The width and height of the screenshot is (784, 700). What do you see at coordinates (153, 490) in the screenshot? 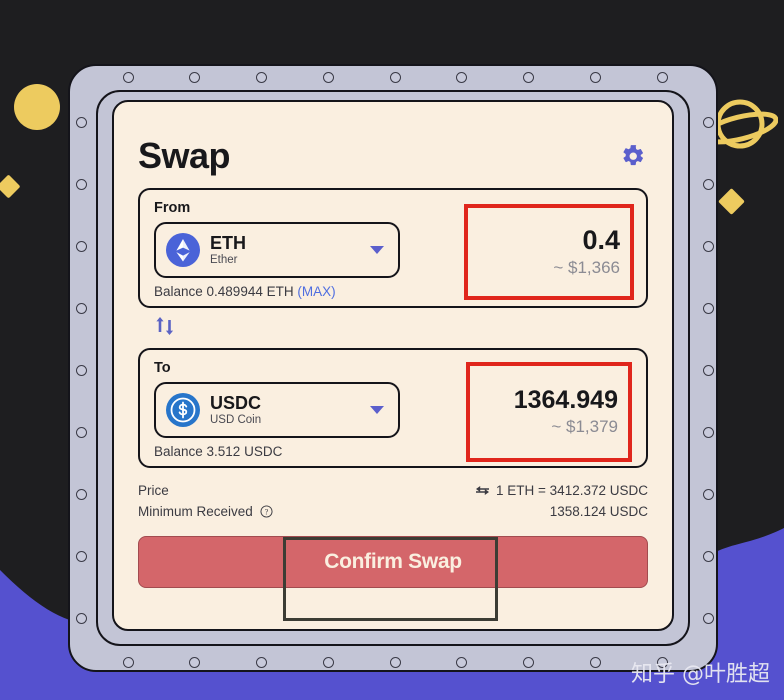
I see `price-label: Price` at bounding box center [153, 490].